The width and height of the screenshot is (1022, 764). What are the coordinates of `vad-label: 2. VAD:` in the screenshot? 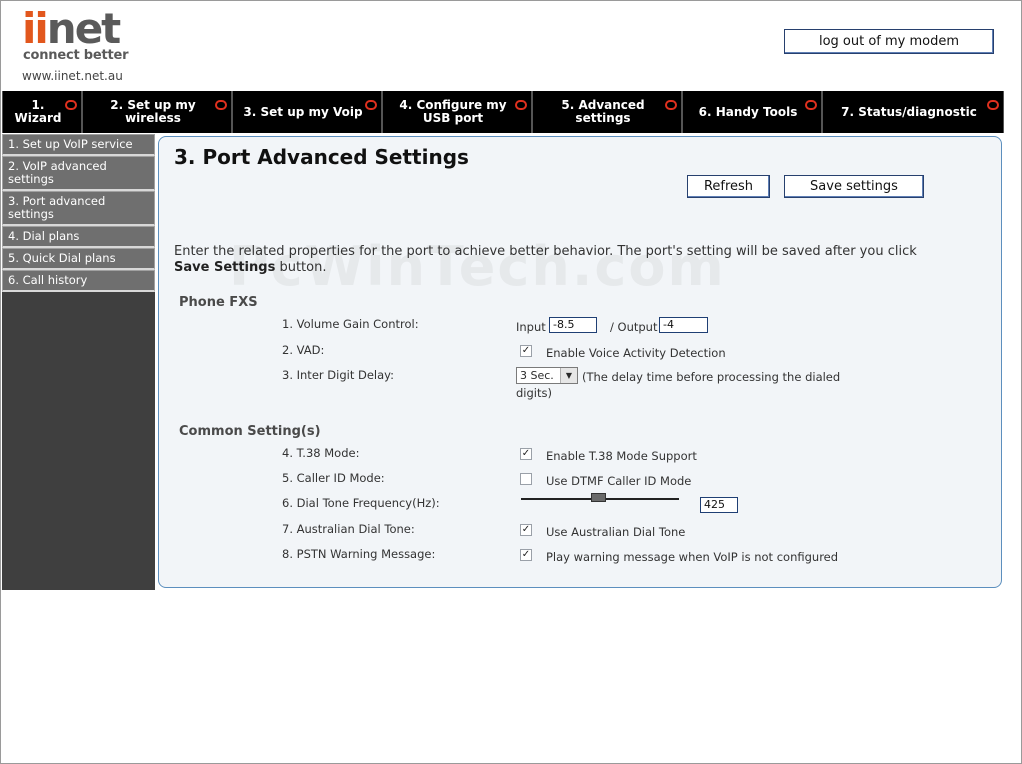 It's located at (303, 350).